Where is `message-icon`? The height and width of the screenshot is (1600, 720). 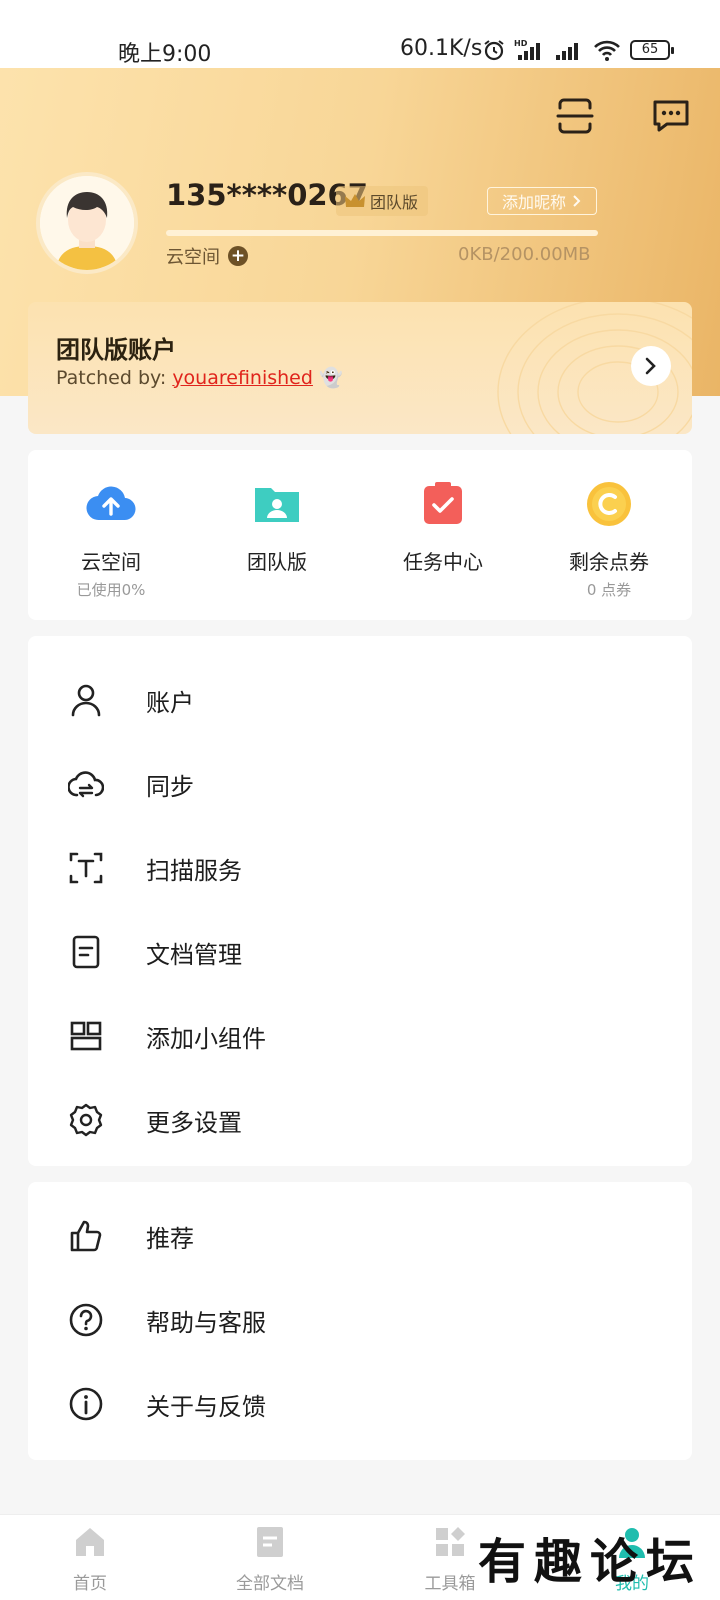
message-icon is located at coordinates (671, 116).